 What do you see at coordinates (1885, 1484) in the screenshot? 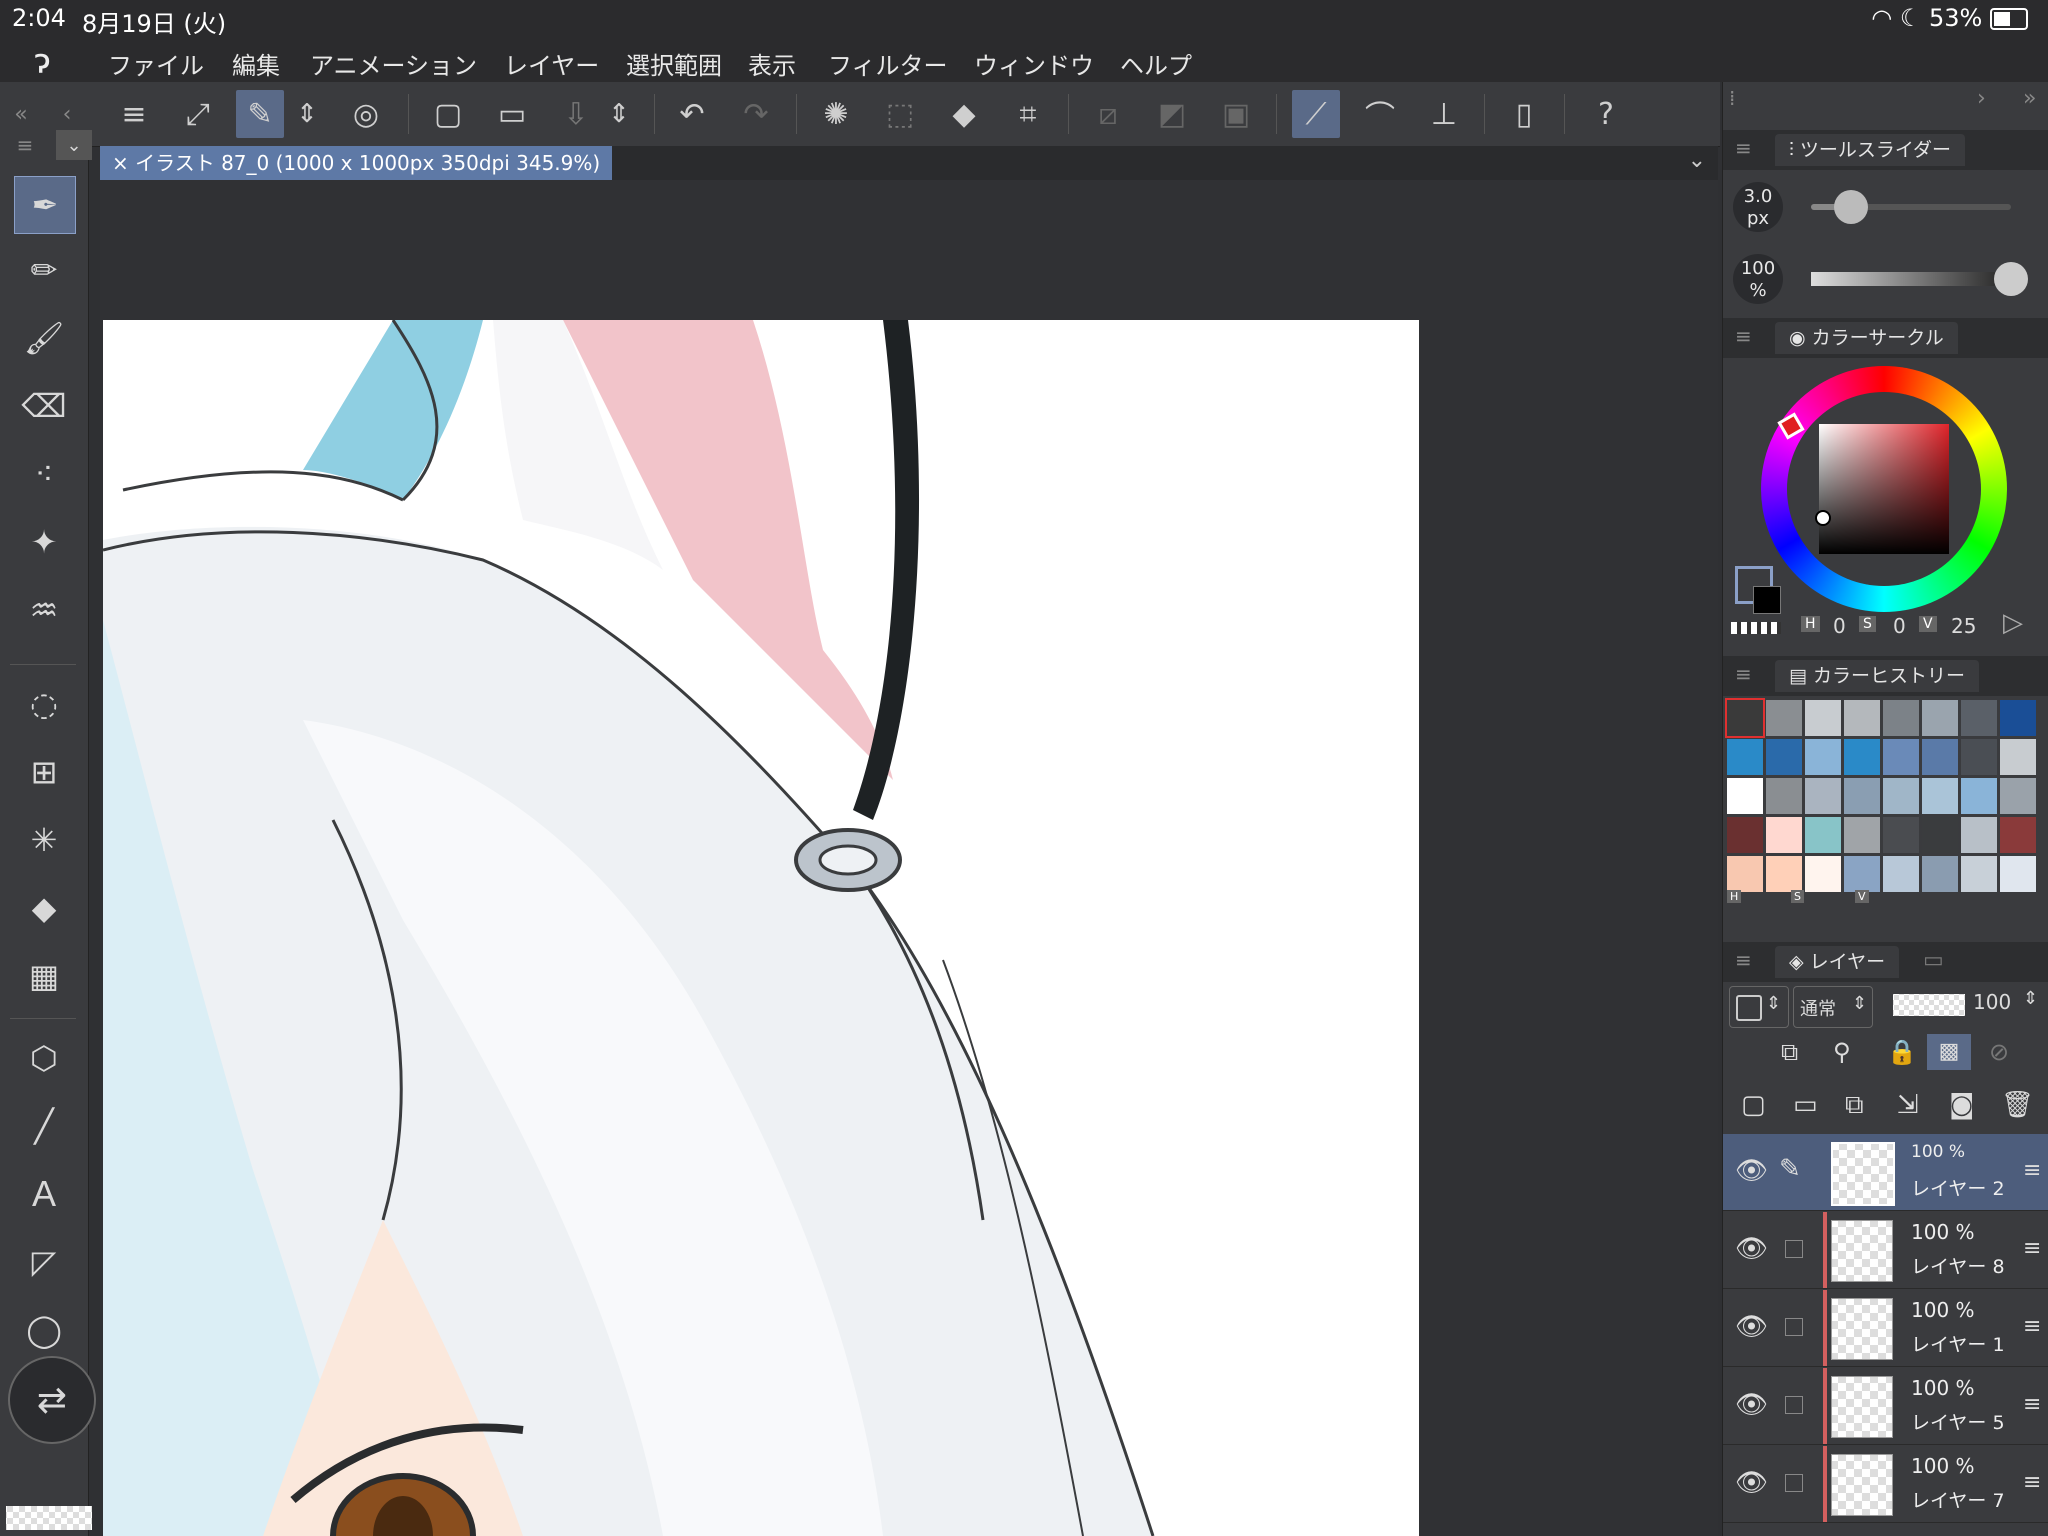
I see `layer-row: 👁 100 % レイヤー 7 ≡` at bounding box center [1885, 1484].